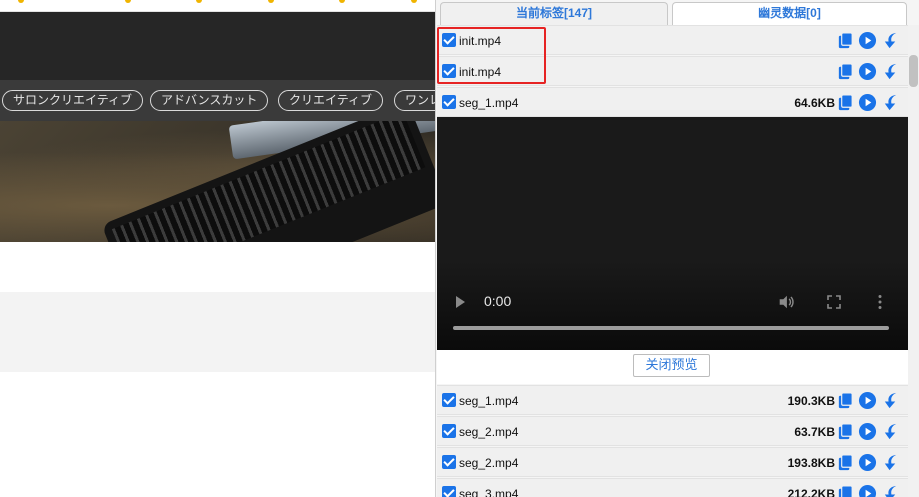 This screenshot has height=497, width=919. Describe the element at coordinates (672, 400) in the screenshot. I see `file-row: seg_1.mp4 190.3KB` at that location.